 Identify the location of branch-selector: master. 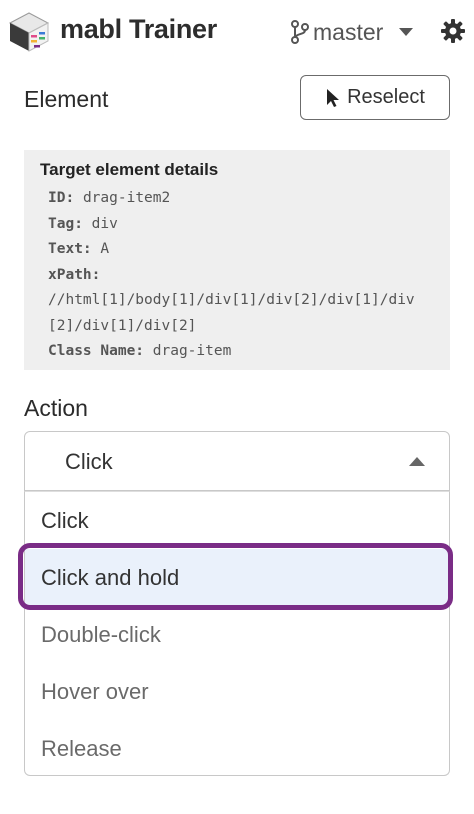
(351, 32).